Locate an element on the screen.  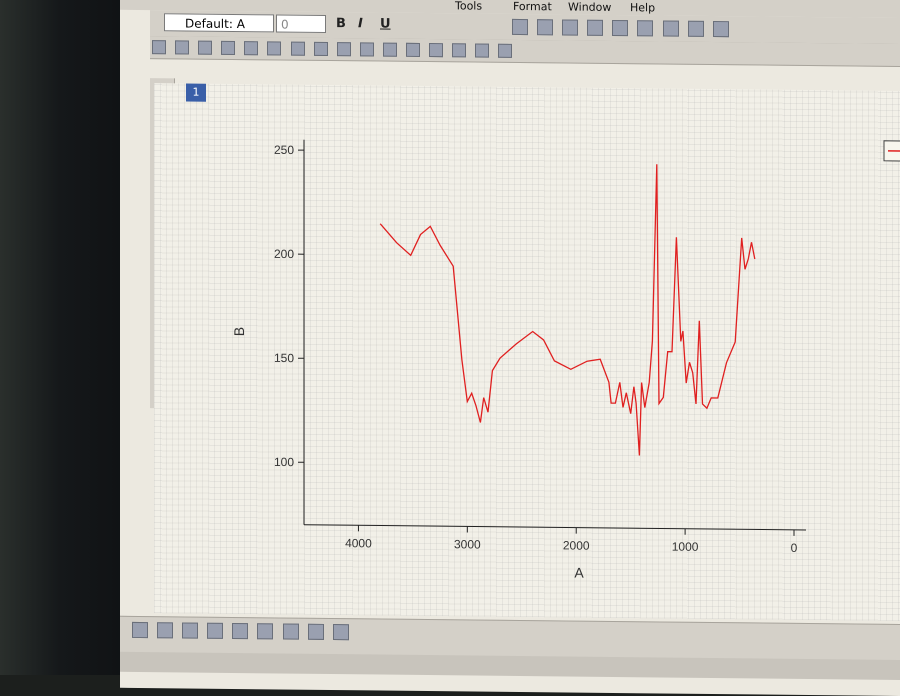
settings-icon is located at coordinates (721, 29).